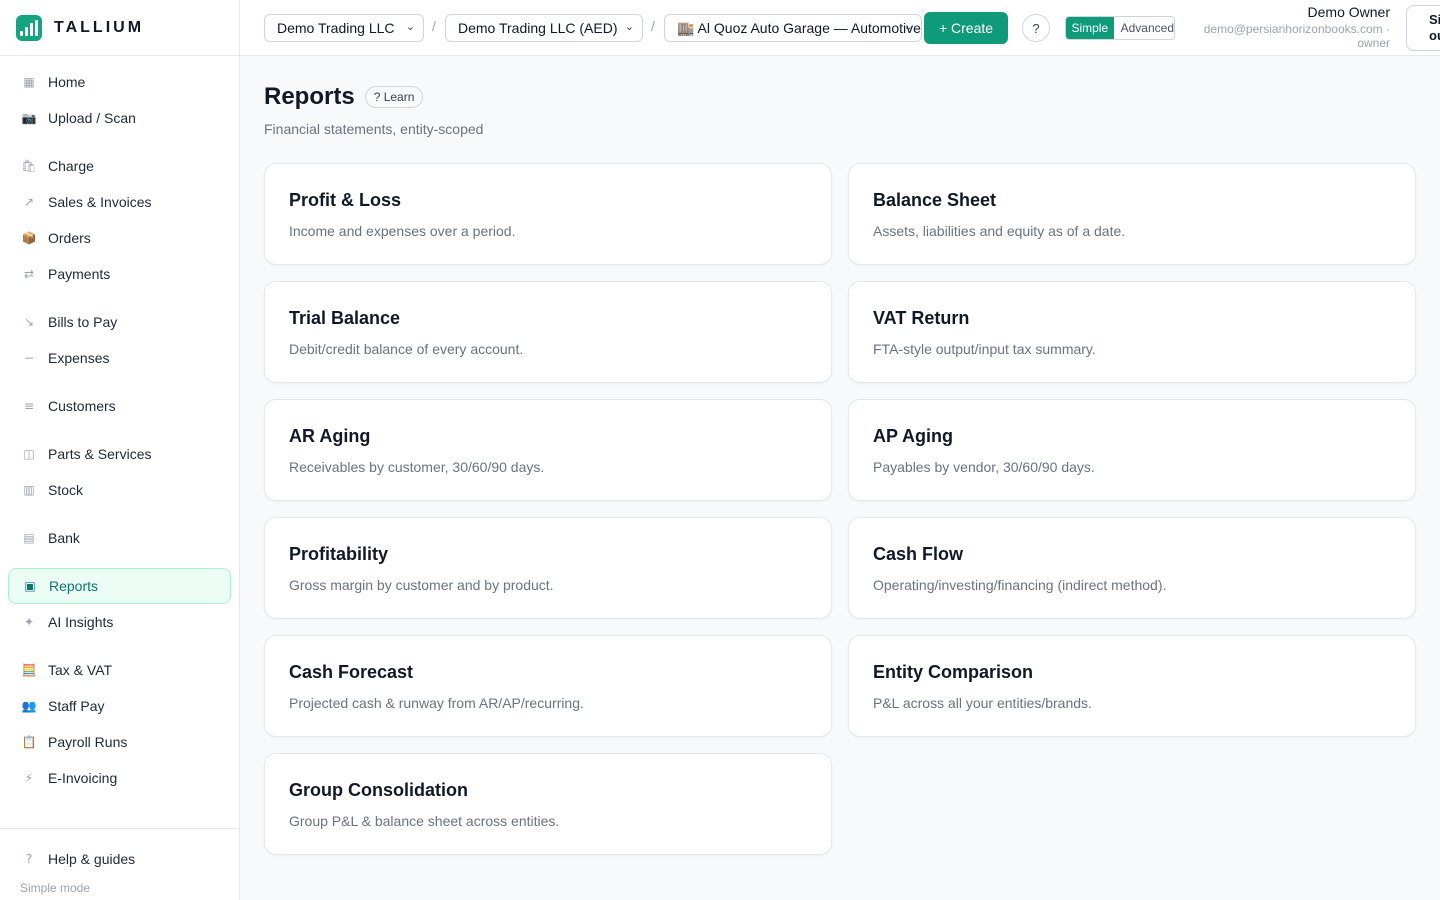  Describe the element at coordinates (417, 467) in the screenshot. I see `report-card-desc: Receivables by customer, 30/60/90 days.` at that location.